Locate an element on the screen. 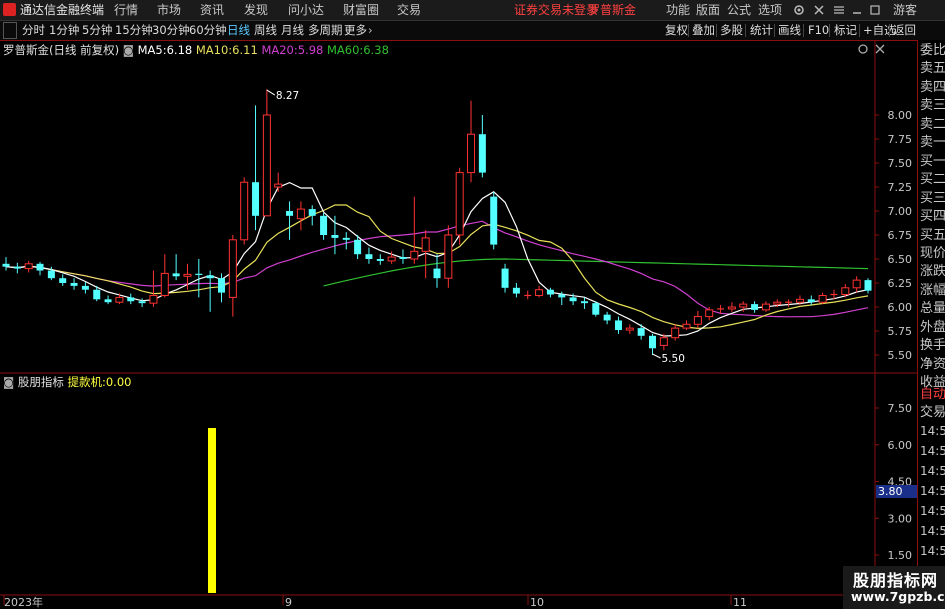  menu-item-gongshi: 公式 is located at coordinates (739, 10).